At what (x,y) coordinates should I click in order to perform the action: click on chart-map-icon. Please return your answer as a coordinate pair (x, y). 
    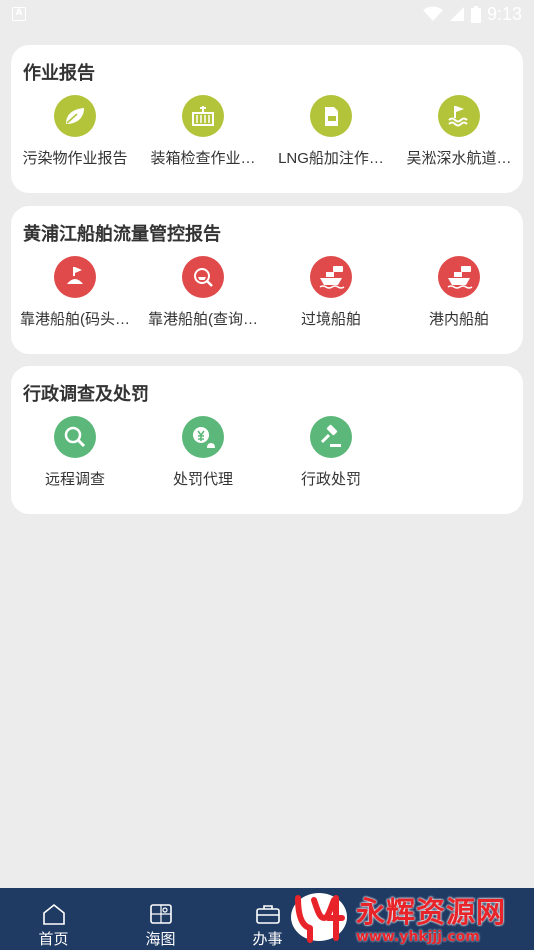
    Looking at the image, I should click on (160, 914).